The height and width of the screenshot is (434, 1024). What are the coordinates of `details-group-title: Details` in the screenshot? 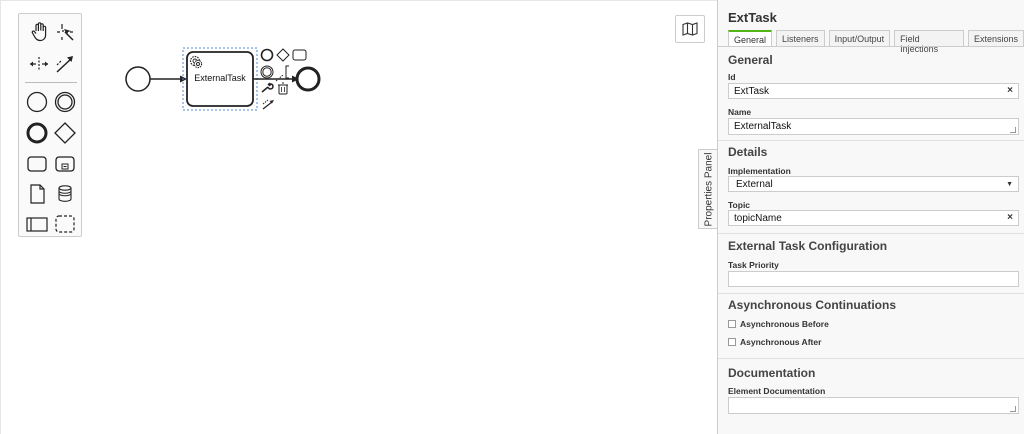 It's located at (748, 152).